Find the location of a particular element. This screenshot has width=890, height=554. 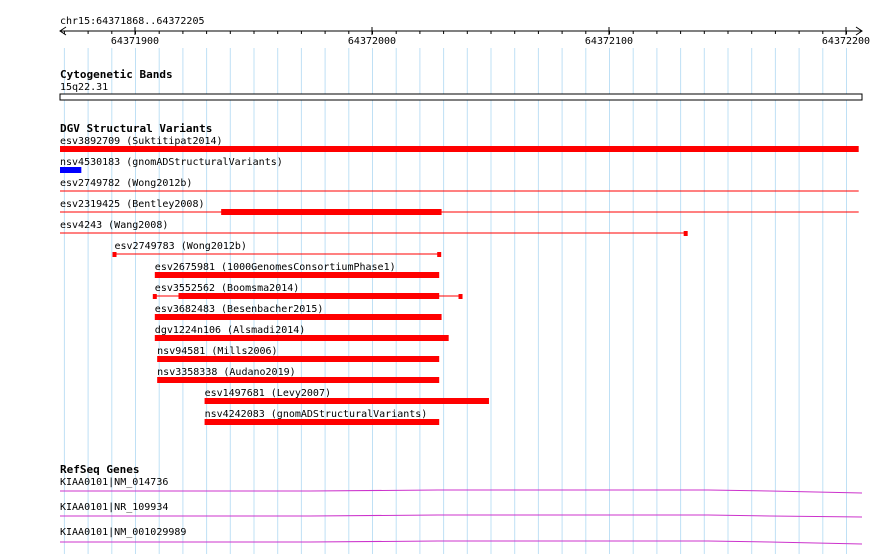

gene-label: KIAA0101|NM_014736 is located at coordinates (114, 482).